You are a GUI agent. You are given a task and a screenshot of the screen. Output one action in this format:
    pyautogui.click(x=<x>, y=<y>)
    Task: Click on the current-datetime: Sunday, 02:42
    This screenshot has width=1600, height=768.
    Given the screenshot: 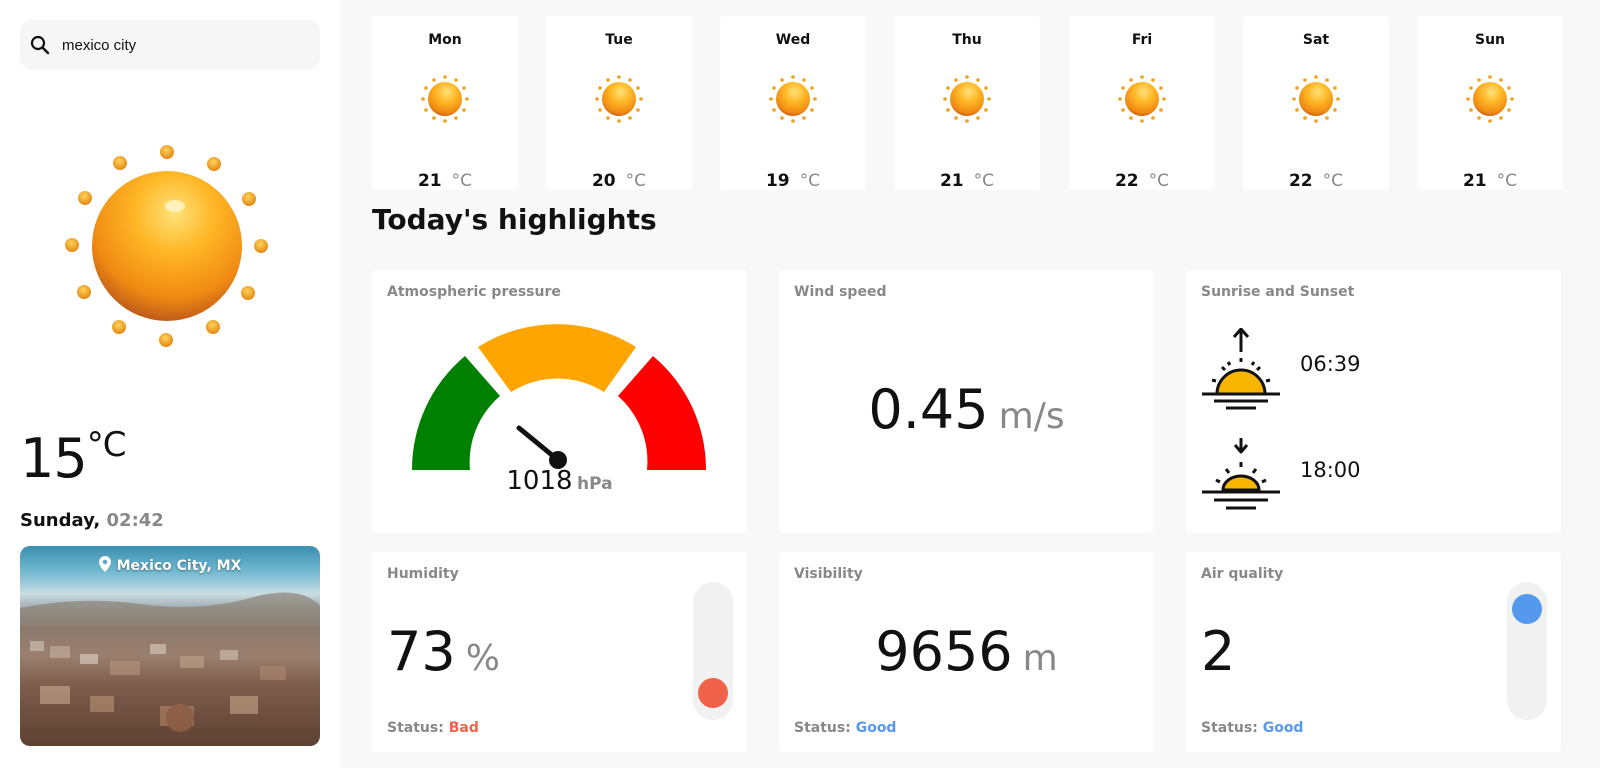 What is the action you would take?
    pyautogui.click(x=92, y=520)
    